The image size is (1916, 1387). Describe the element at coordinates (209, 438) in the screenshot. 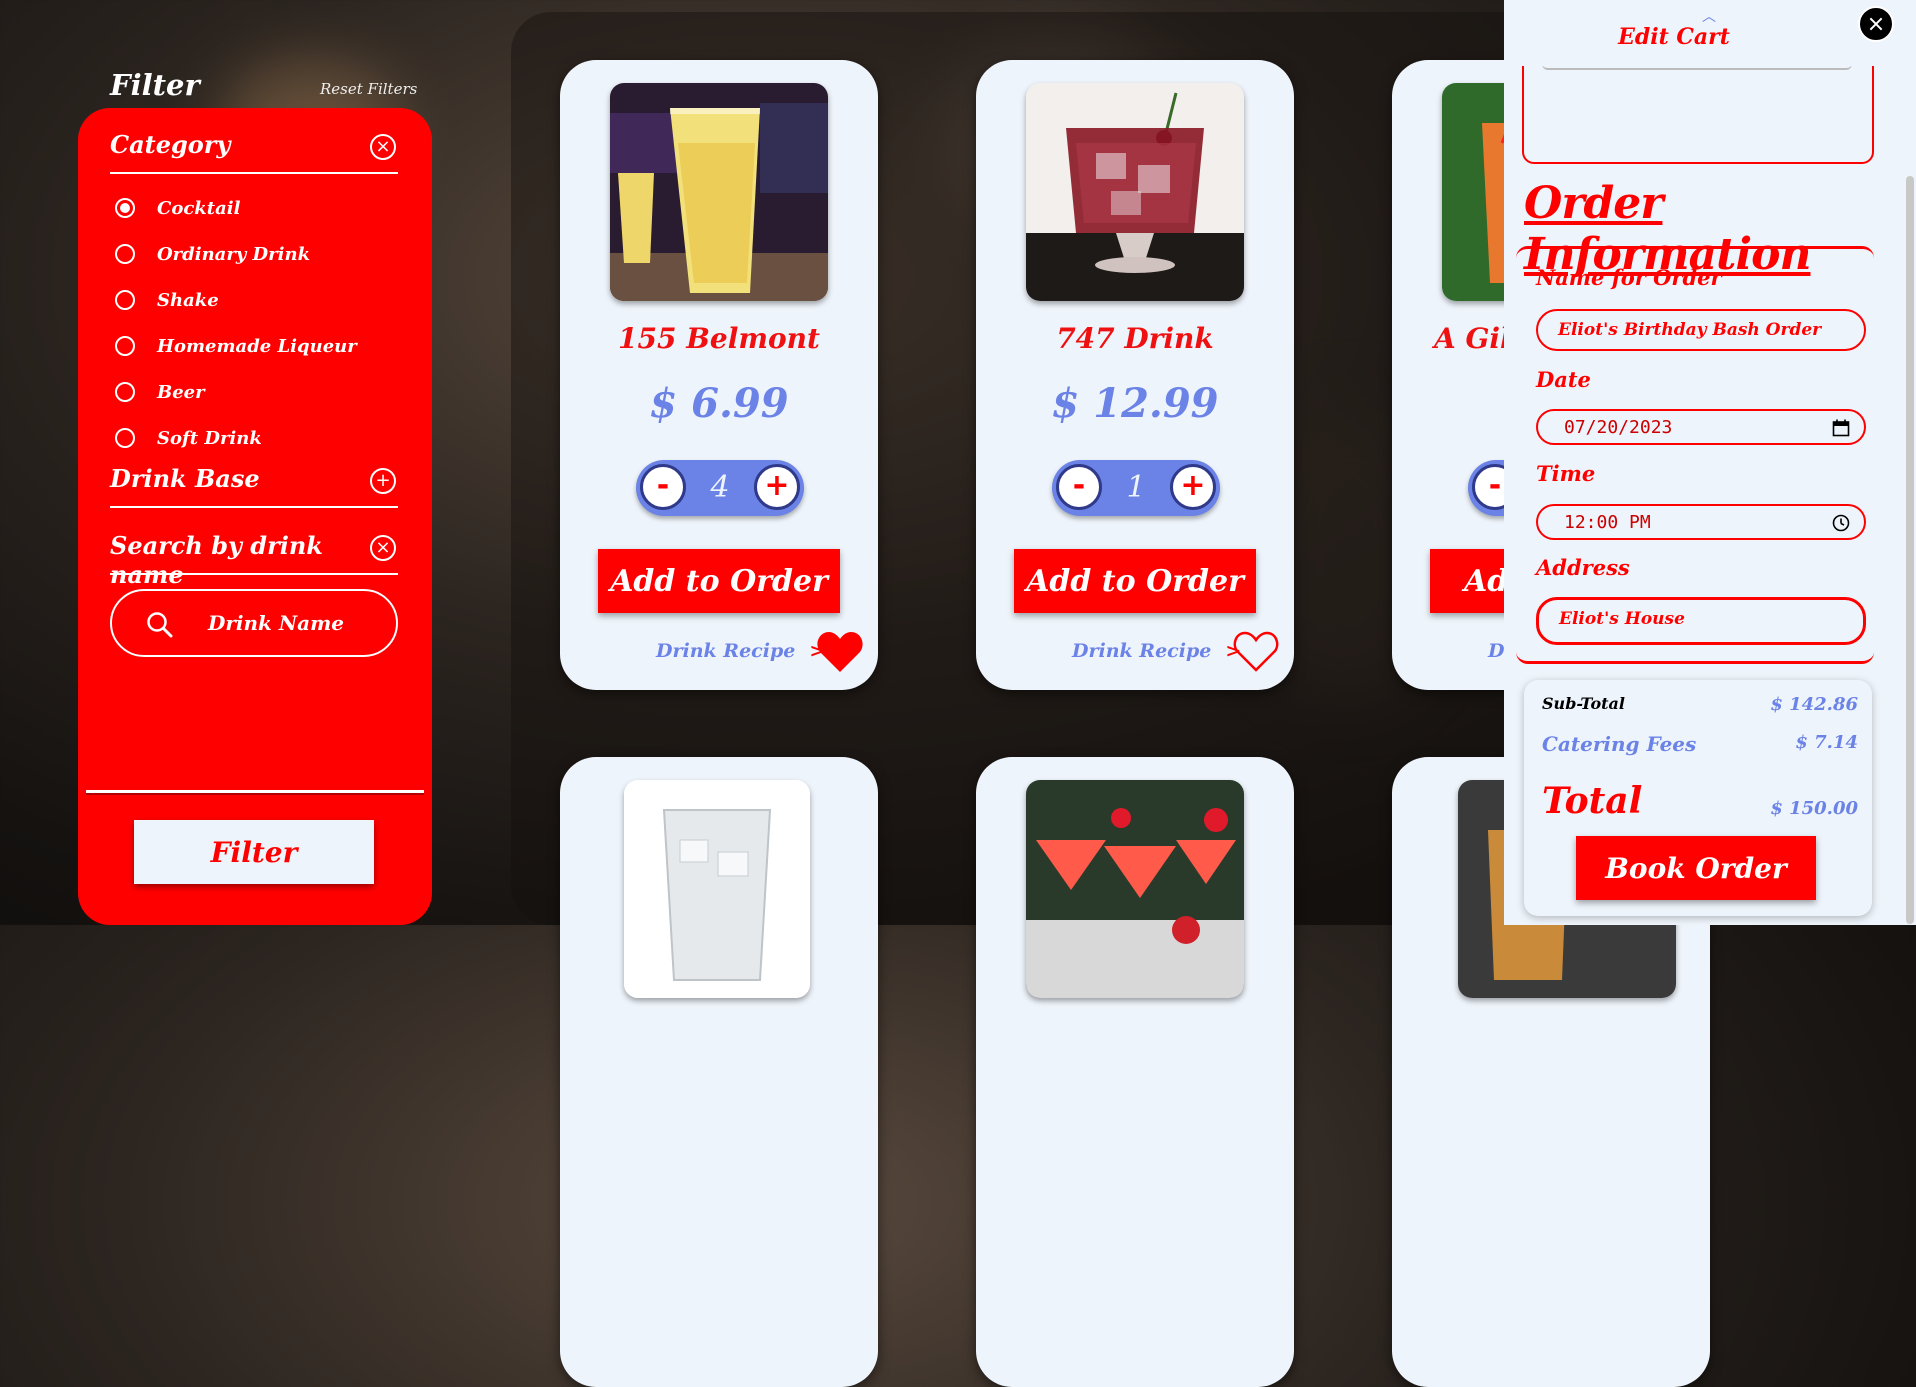

I see `category-option-label: Soft Drink` at that location.